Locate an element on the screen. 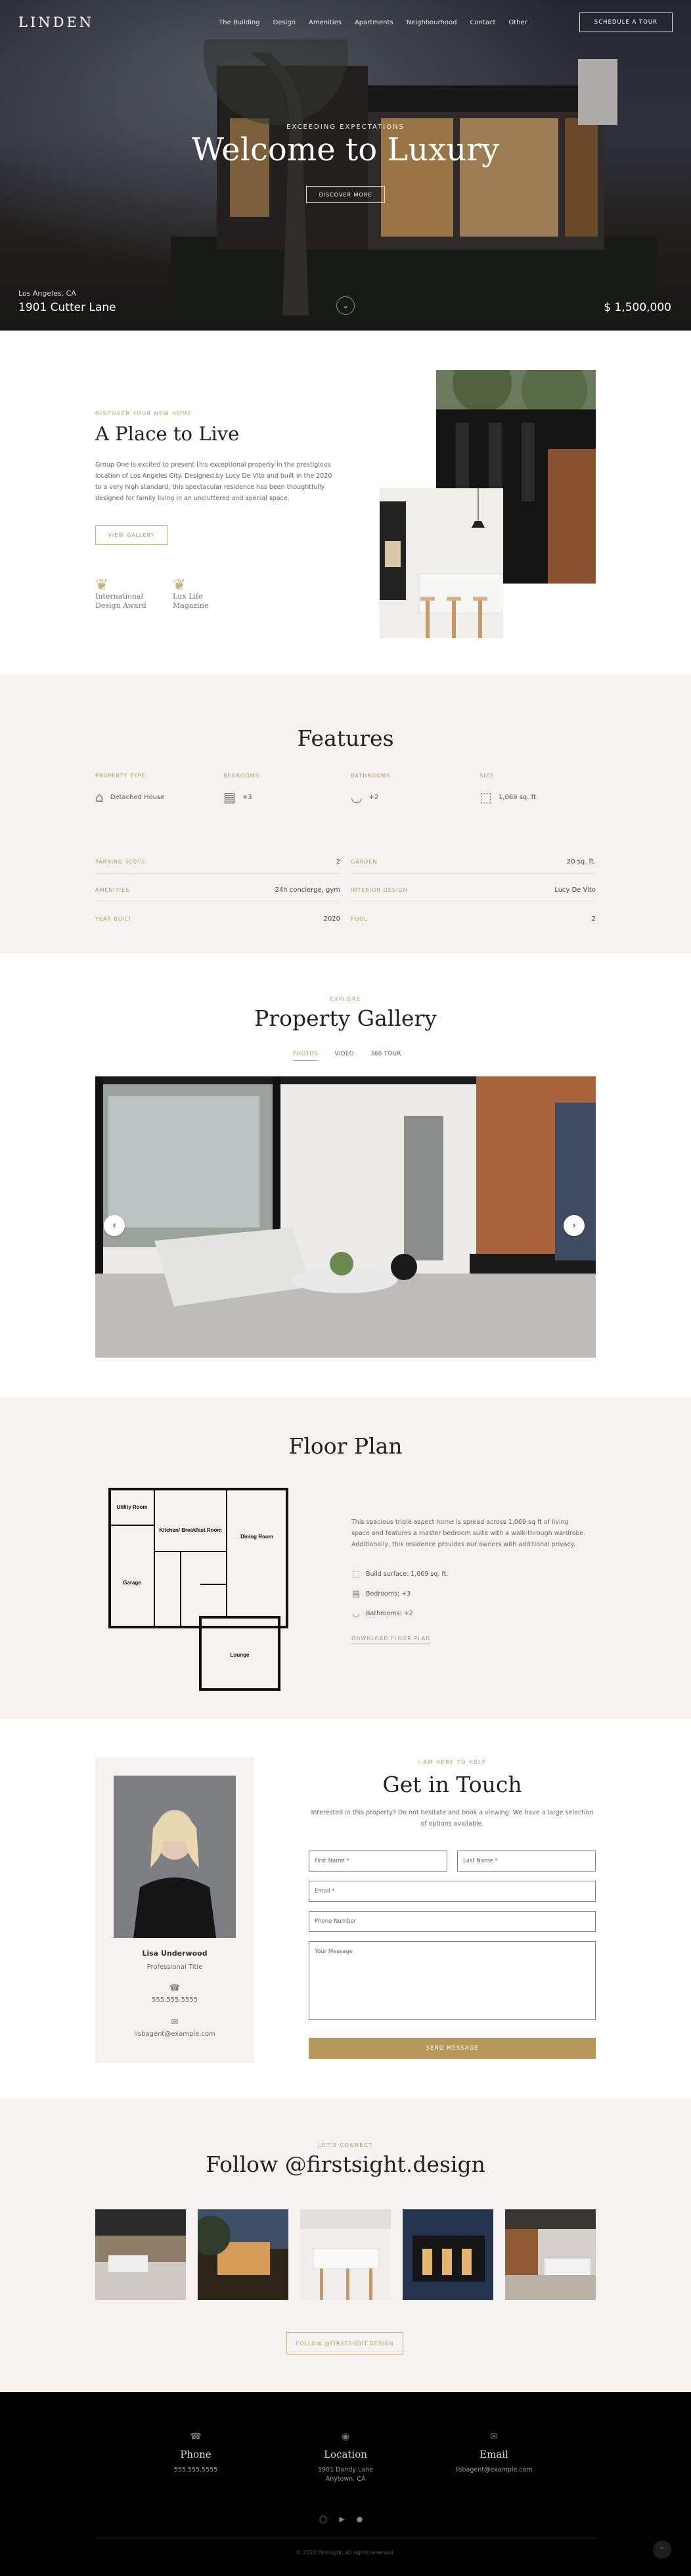 This screenshot has width=691, height=2576. place-eyebrow: DISCOVER YOUR NEW HOME is located at coordinates (143, 414).